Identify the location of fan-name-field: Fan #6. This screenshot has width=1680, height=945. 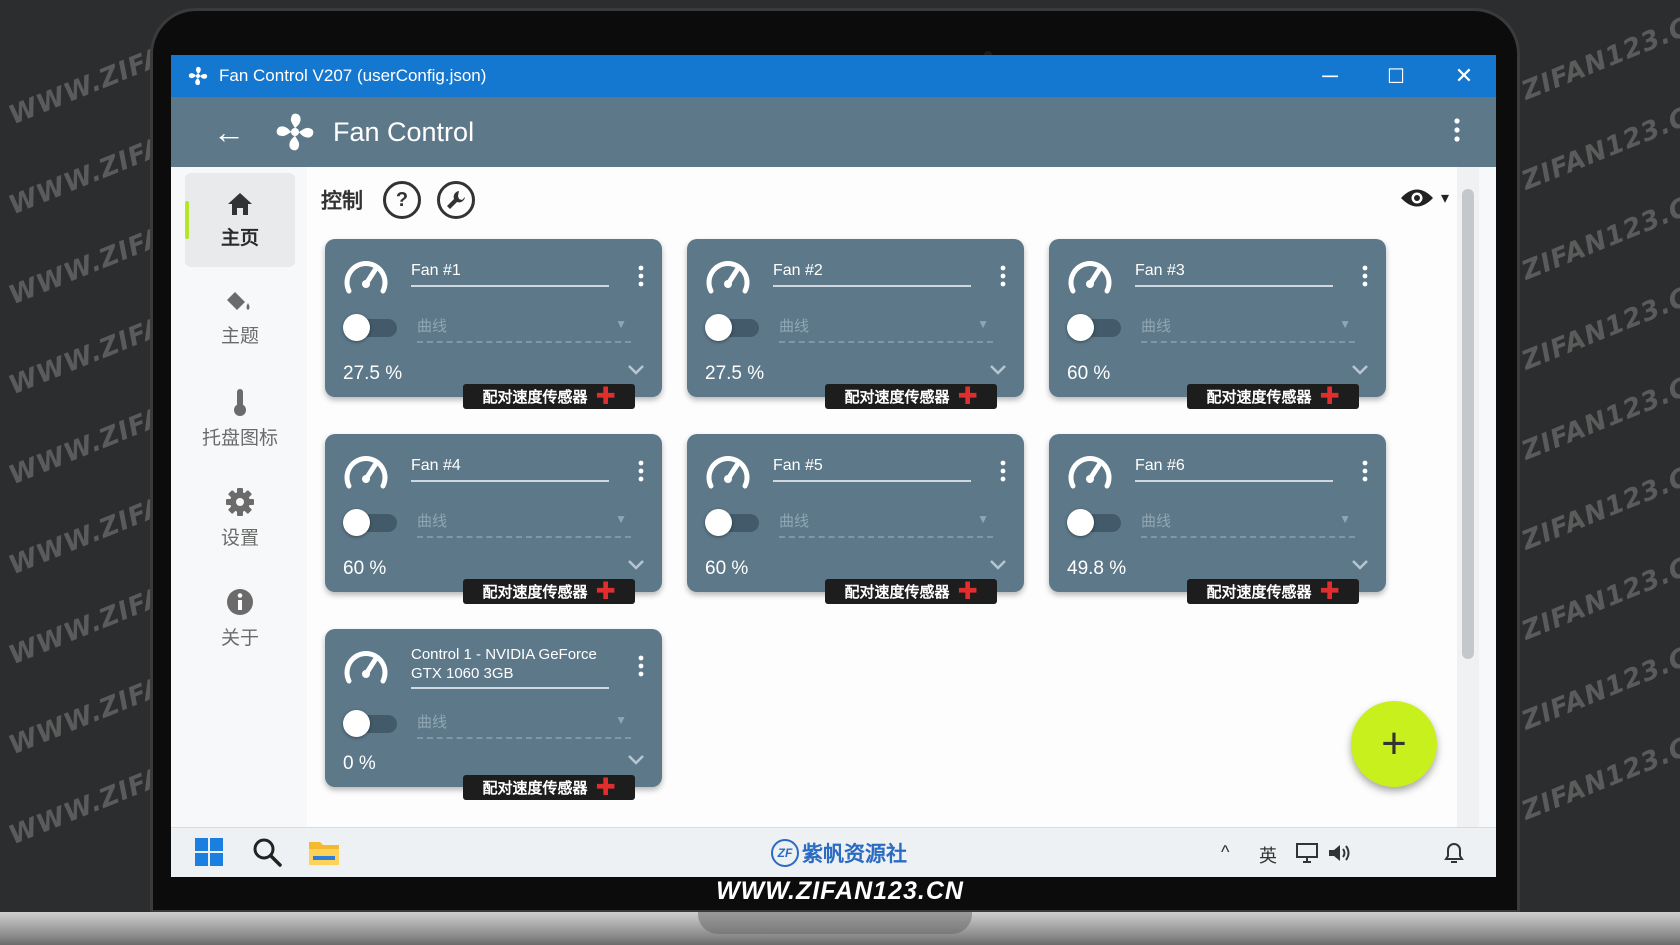
(1234, 469).